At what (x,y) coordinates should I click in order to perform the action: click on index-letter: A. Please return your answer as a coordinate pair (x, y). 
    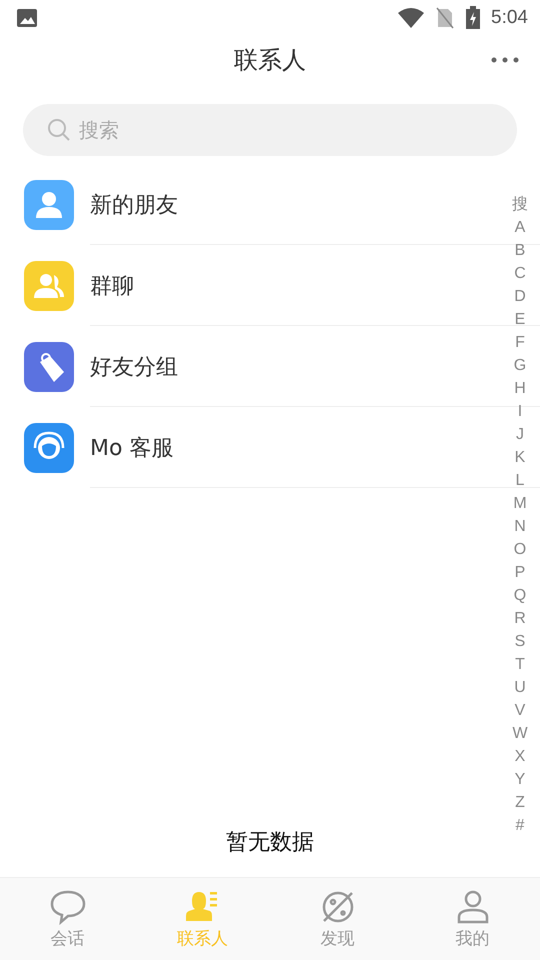
    Looking at the image, I should click on (520, 227).